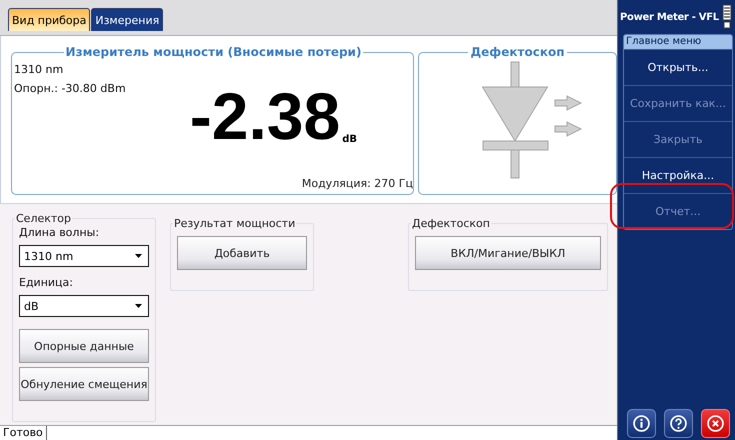 This screenshot has height=440, width=735. I want to click on dropdown: 1310 nm, so click(84, 256).